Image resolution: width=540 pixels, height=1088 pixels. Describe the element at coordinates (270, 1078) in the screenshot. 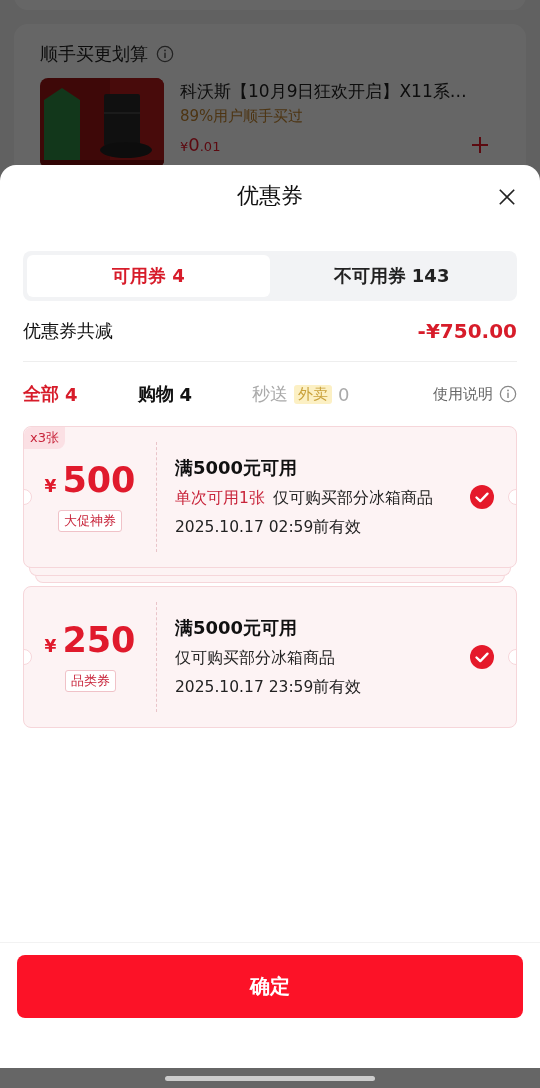

I see `home-indicator` at that location.